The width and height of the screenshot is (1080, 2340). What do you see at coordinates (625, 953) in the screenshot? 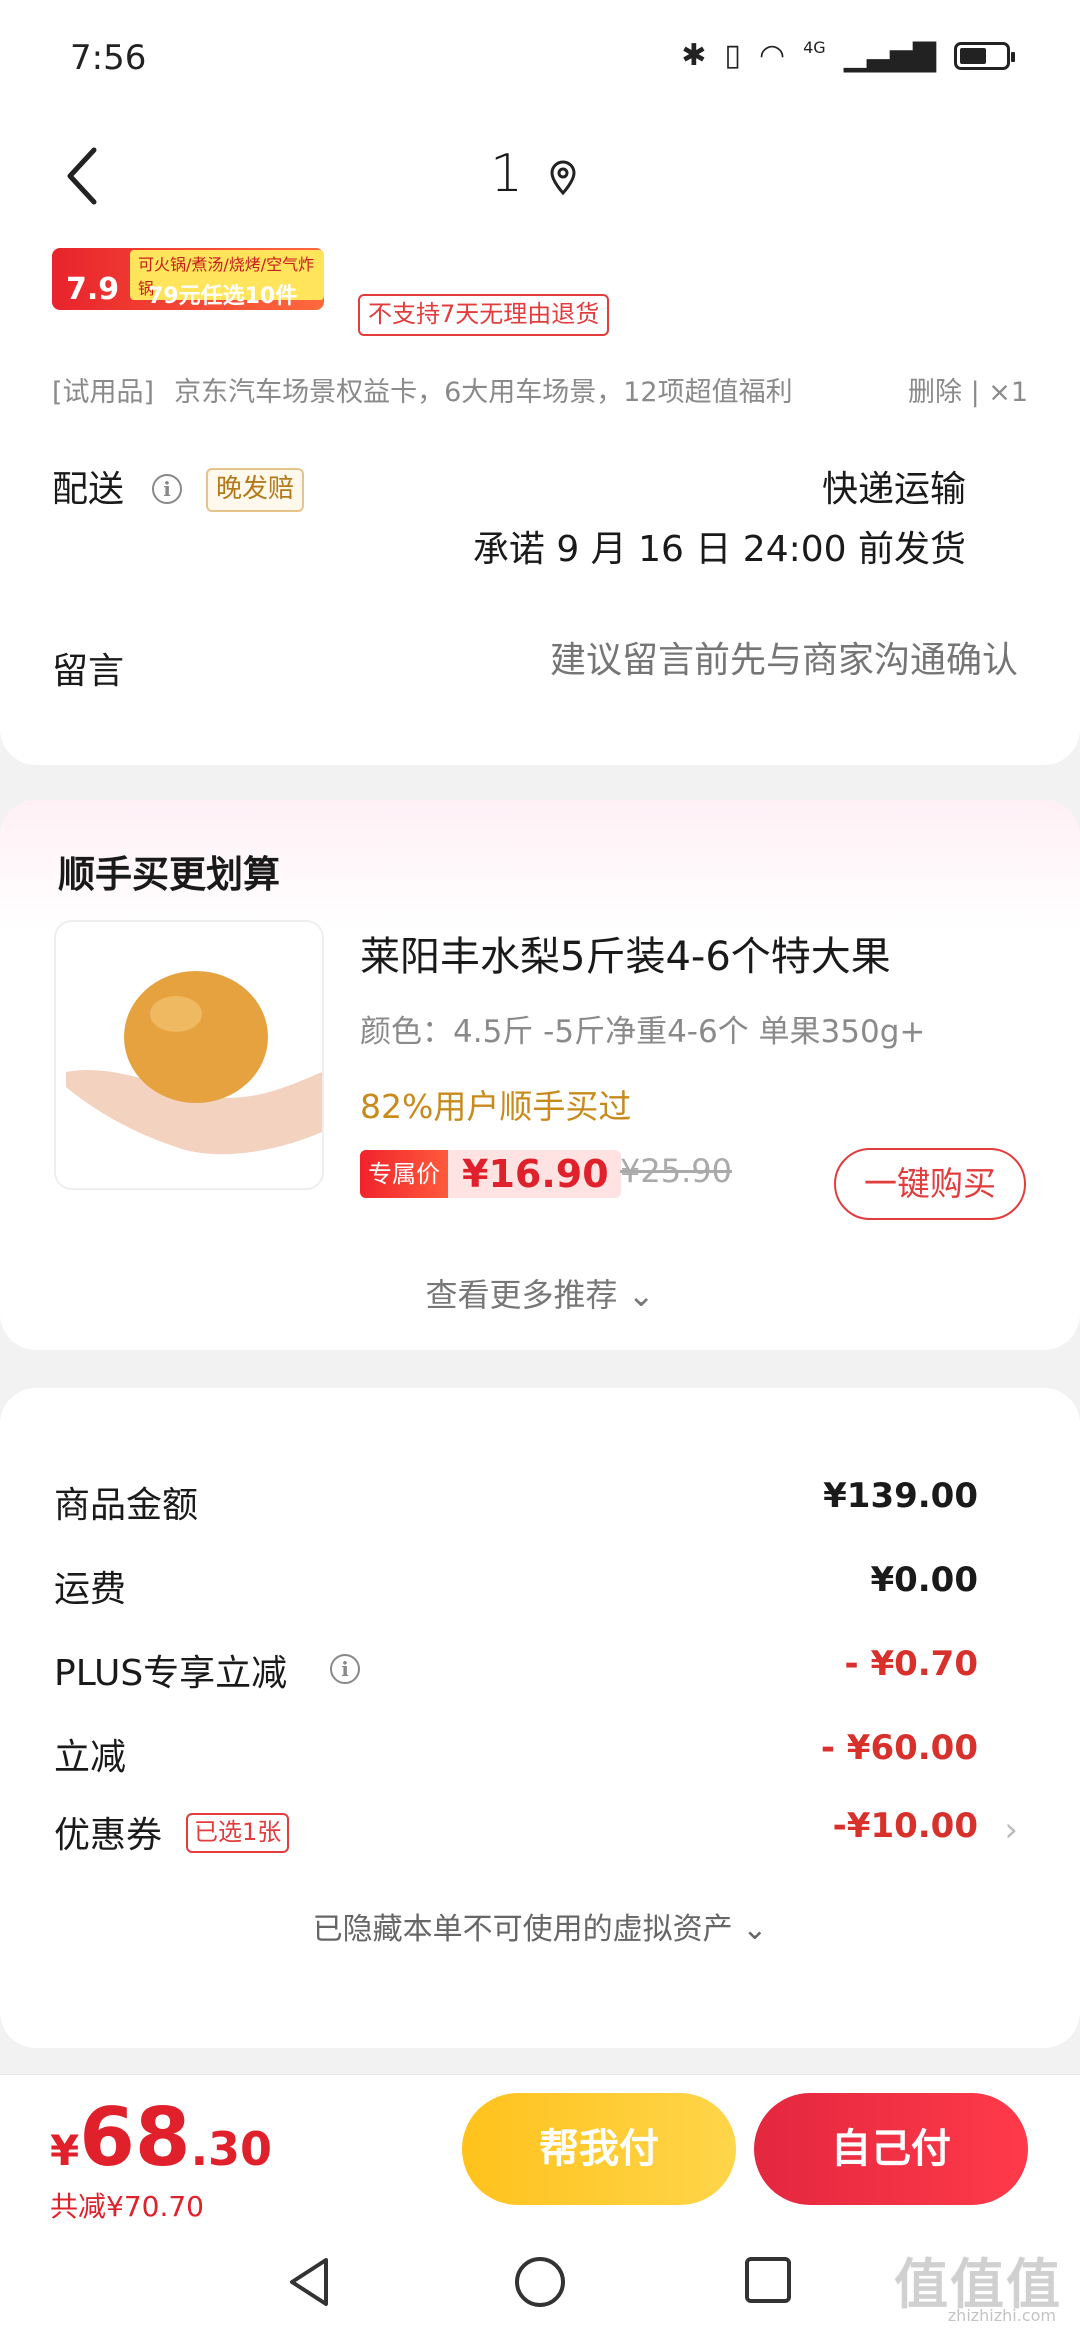
I see `product-name: 莱阳丰水梨5斤装4-6个特大果` at bounding box center [625, 953].